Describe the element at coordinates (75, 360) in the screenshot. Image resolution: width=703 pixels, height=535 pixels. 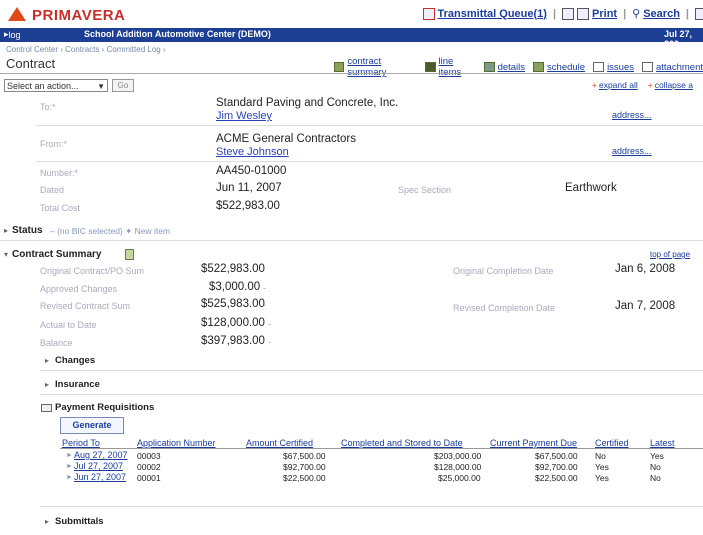
I see `changes-heading: Changes` at that location.